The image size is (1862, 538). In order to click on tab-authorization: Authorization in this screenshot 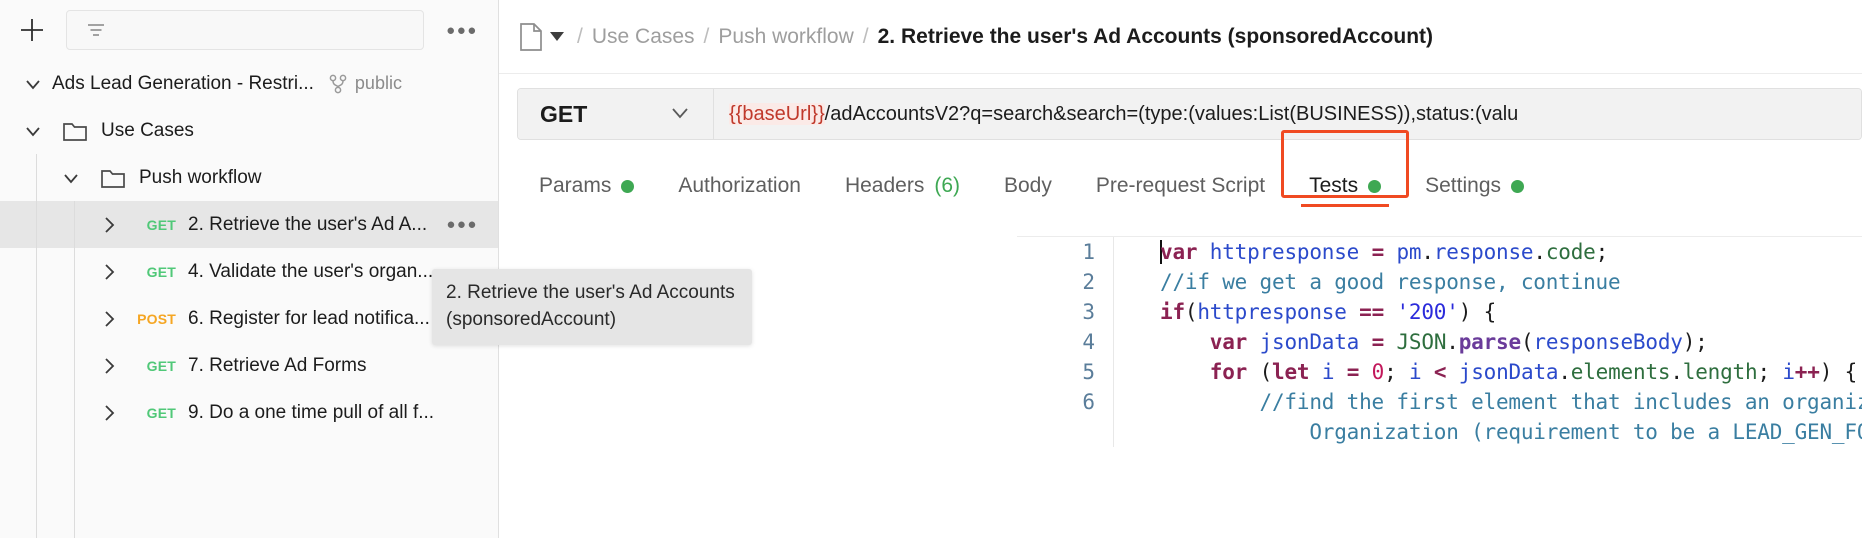, I will do `click(739, 194)`.